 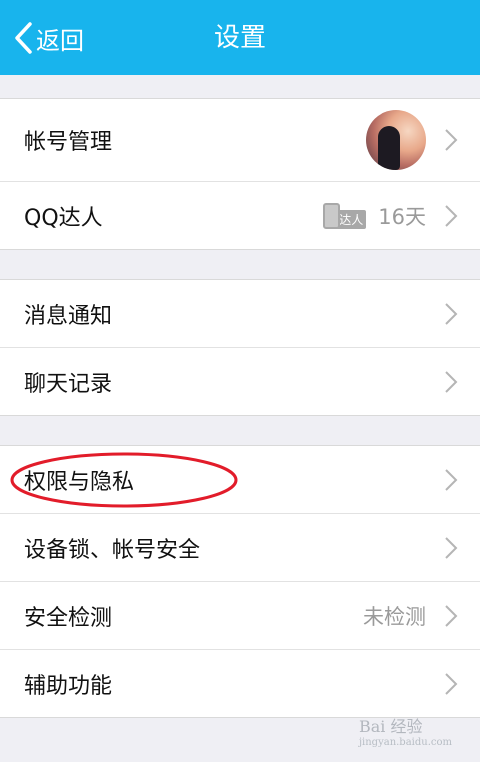 What do you see at coordinates (240, 314) in the screenshot?
I see `message-notification-row: 消息通知` at bounding box center [240, 314].